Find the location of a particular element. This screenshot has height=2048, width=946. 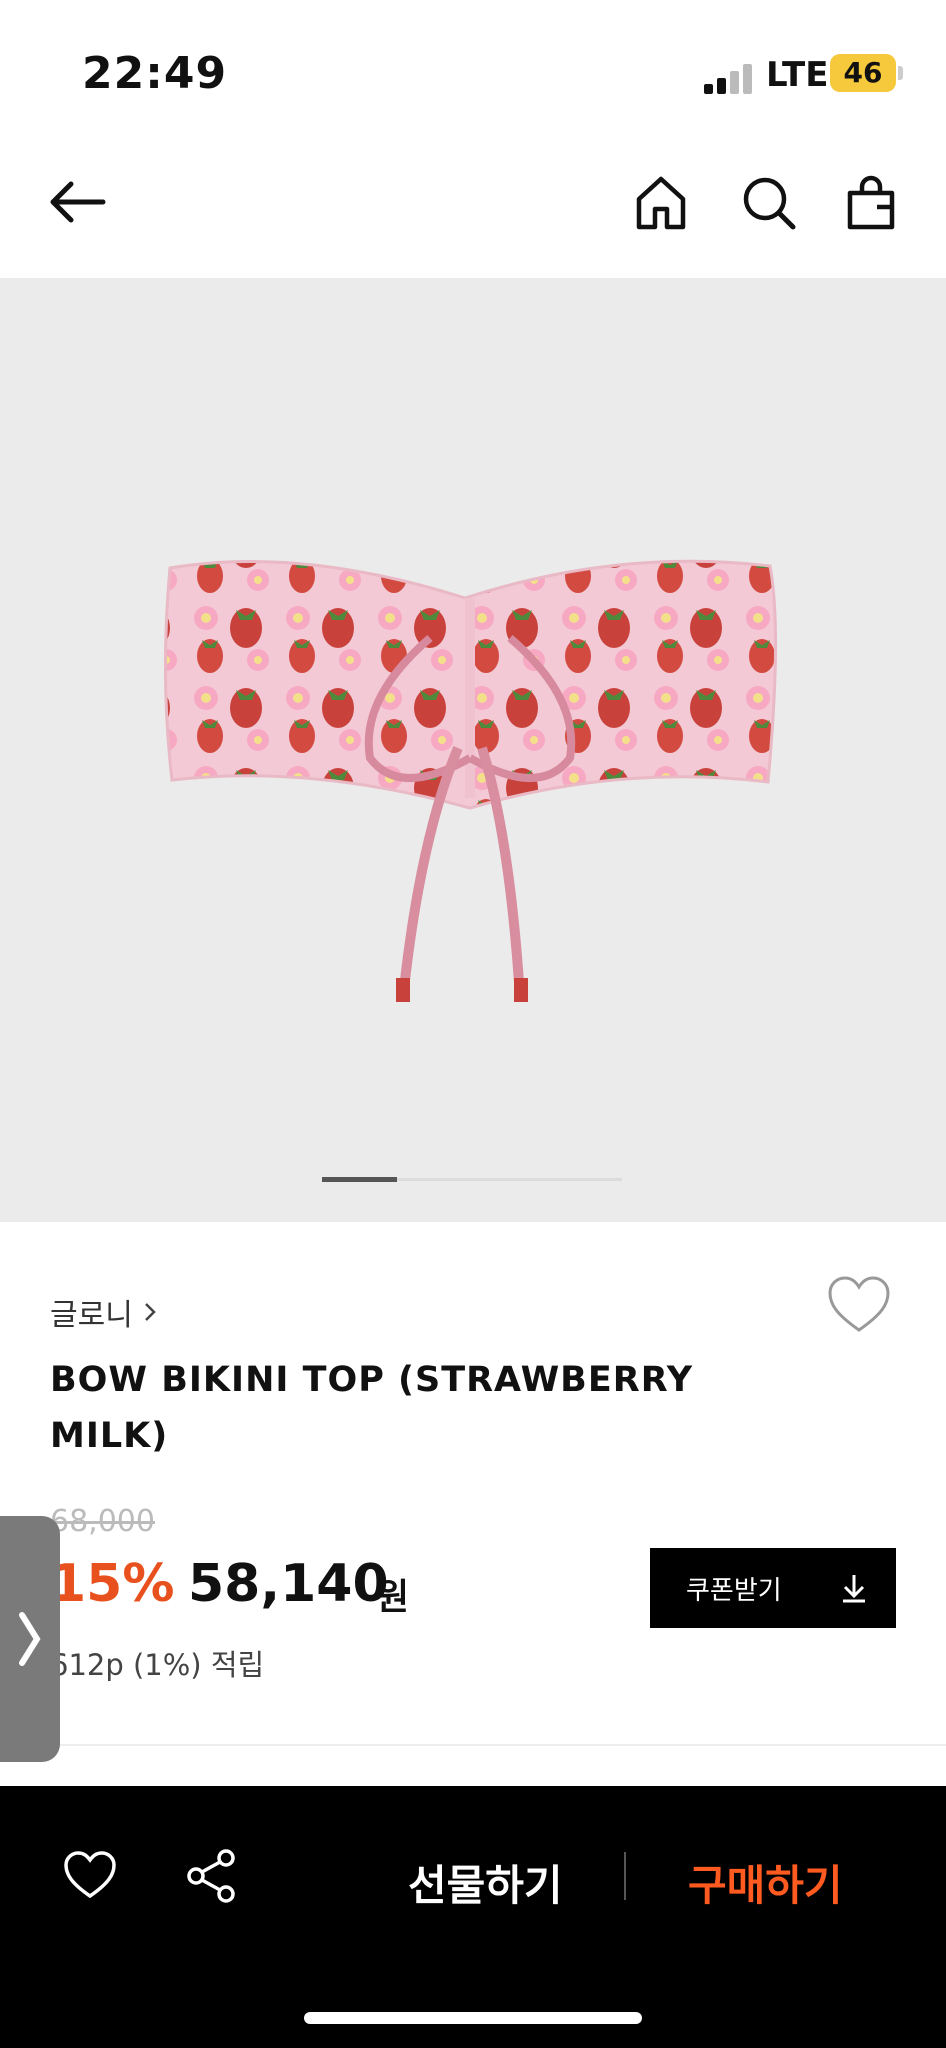

share-icon is located at coordinates (212, 1876).